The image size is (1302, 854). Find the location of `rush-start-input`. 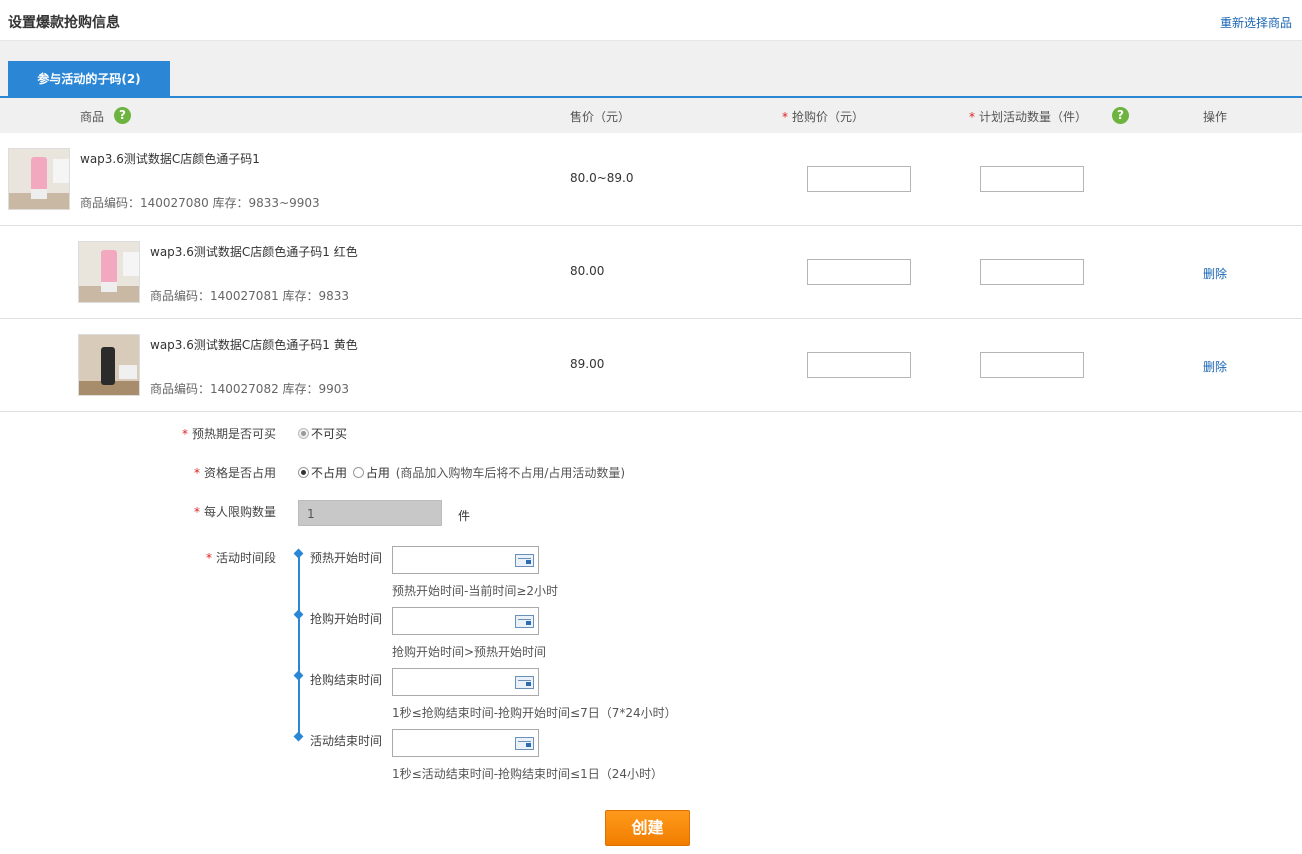

rush-start-input is located at coordinates (465, 621).